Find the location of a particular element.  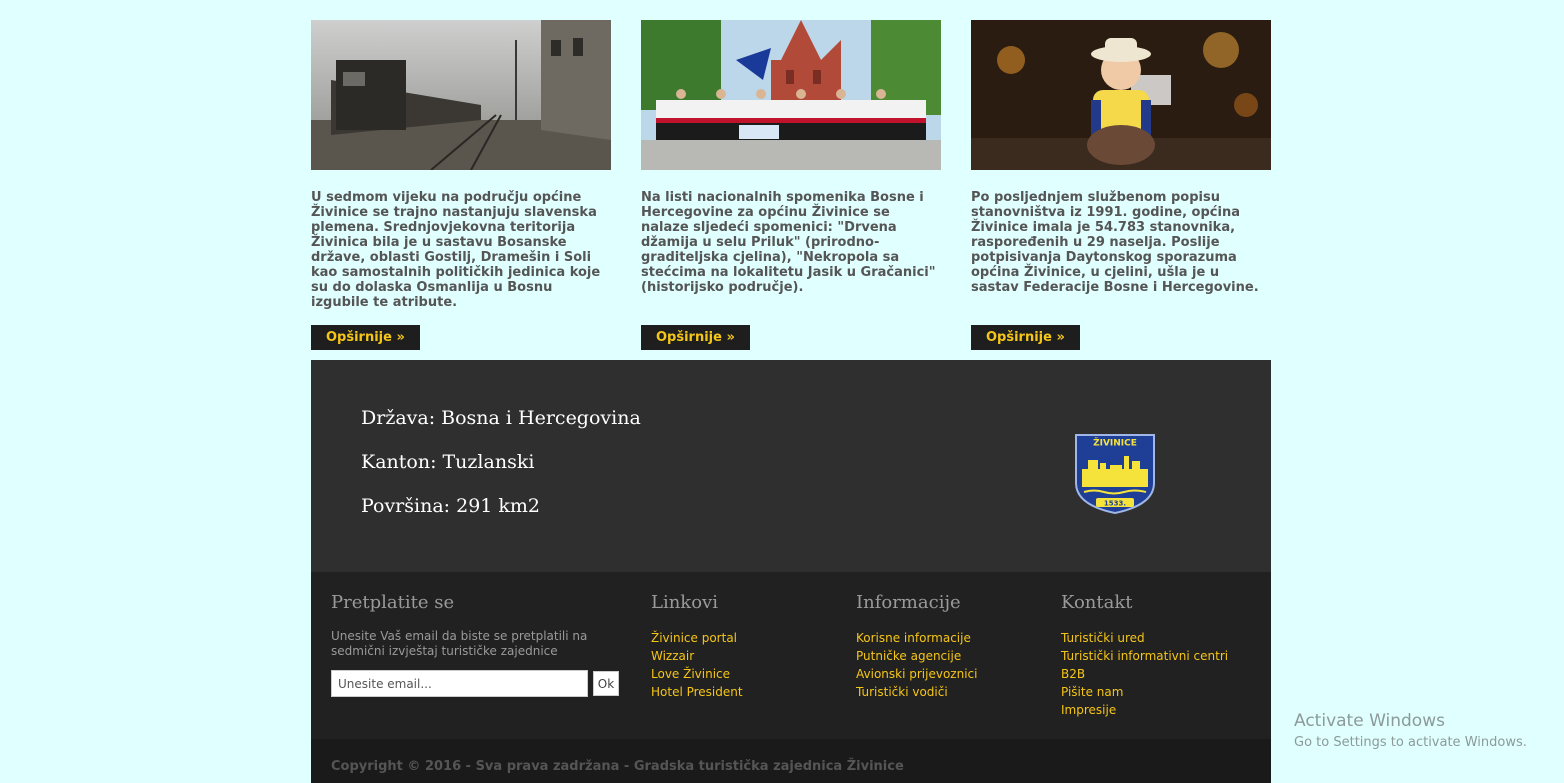

subscribe-heading: Pretplatite se is located at coordinates (393, 602).